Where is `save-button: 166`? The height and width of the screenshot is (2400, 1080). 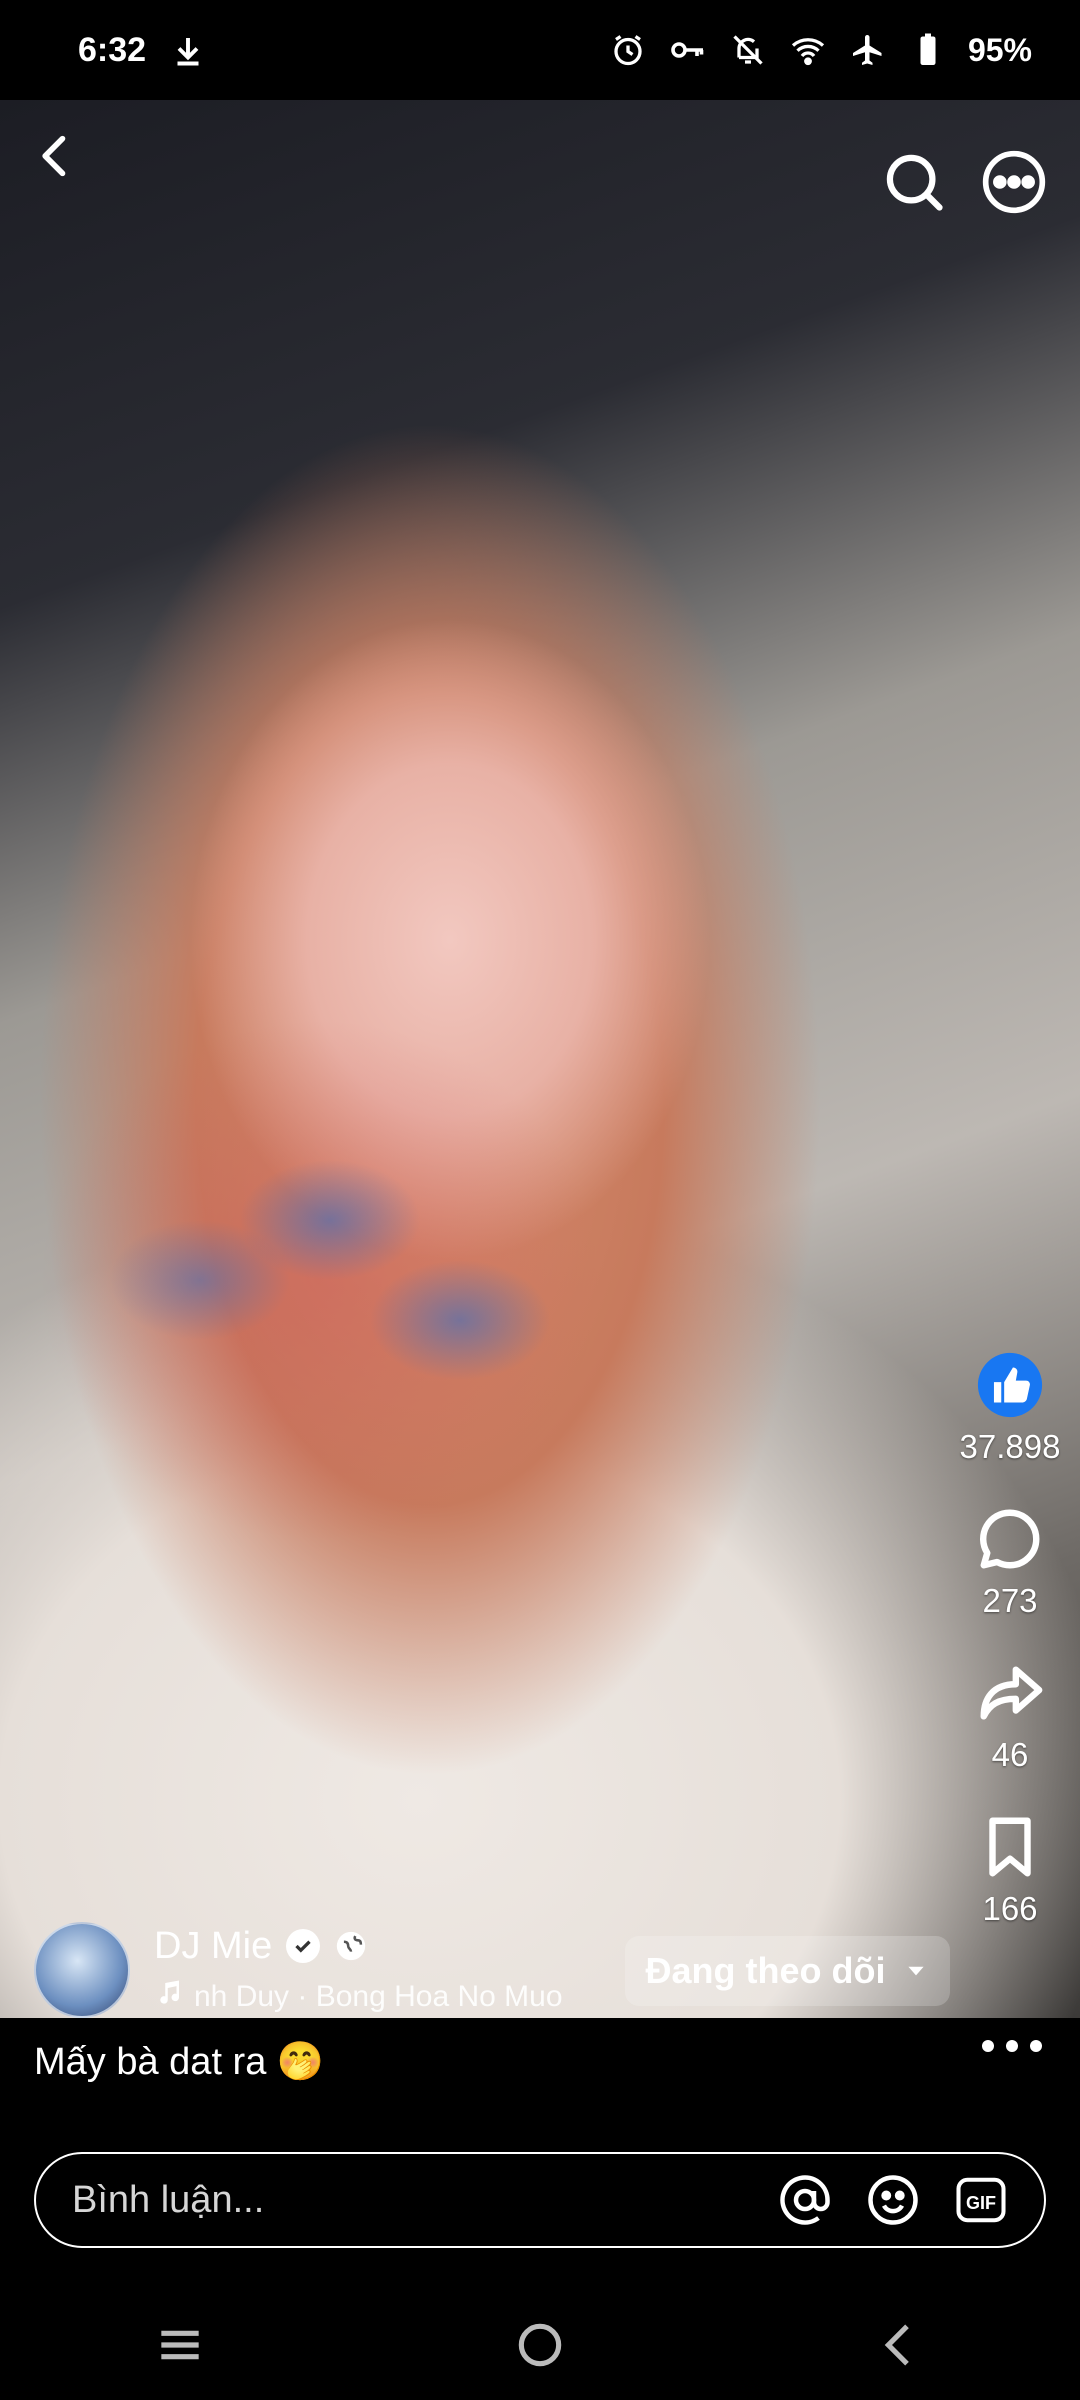
save-button: 166 is located at coordinates (1010, 1870).